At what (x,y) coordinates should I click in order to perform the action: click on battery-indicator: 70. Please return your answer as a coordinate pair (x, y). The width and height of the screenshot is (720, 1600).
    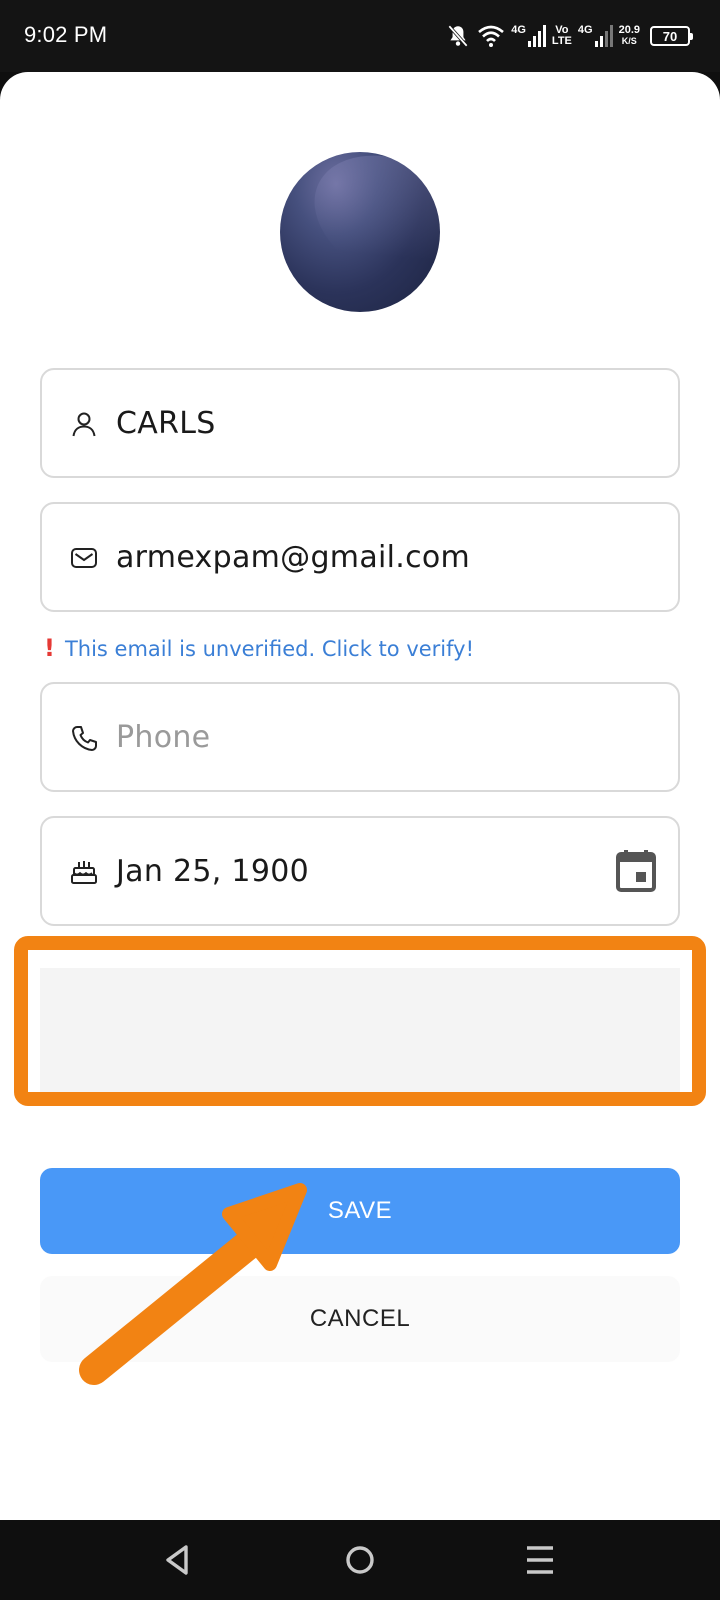
    Looking at the image, I should click on (671, 36).